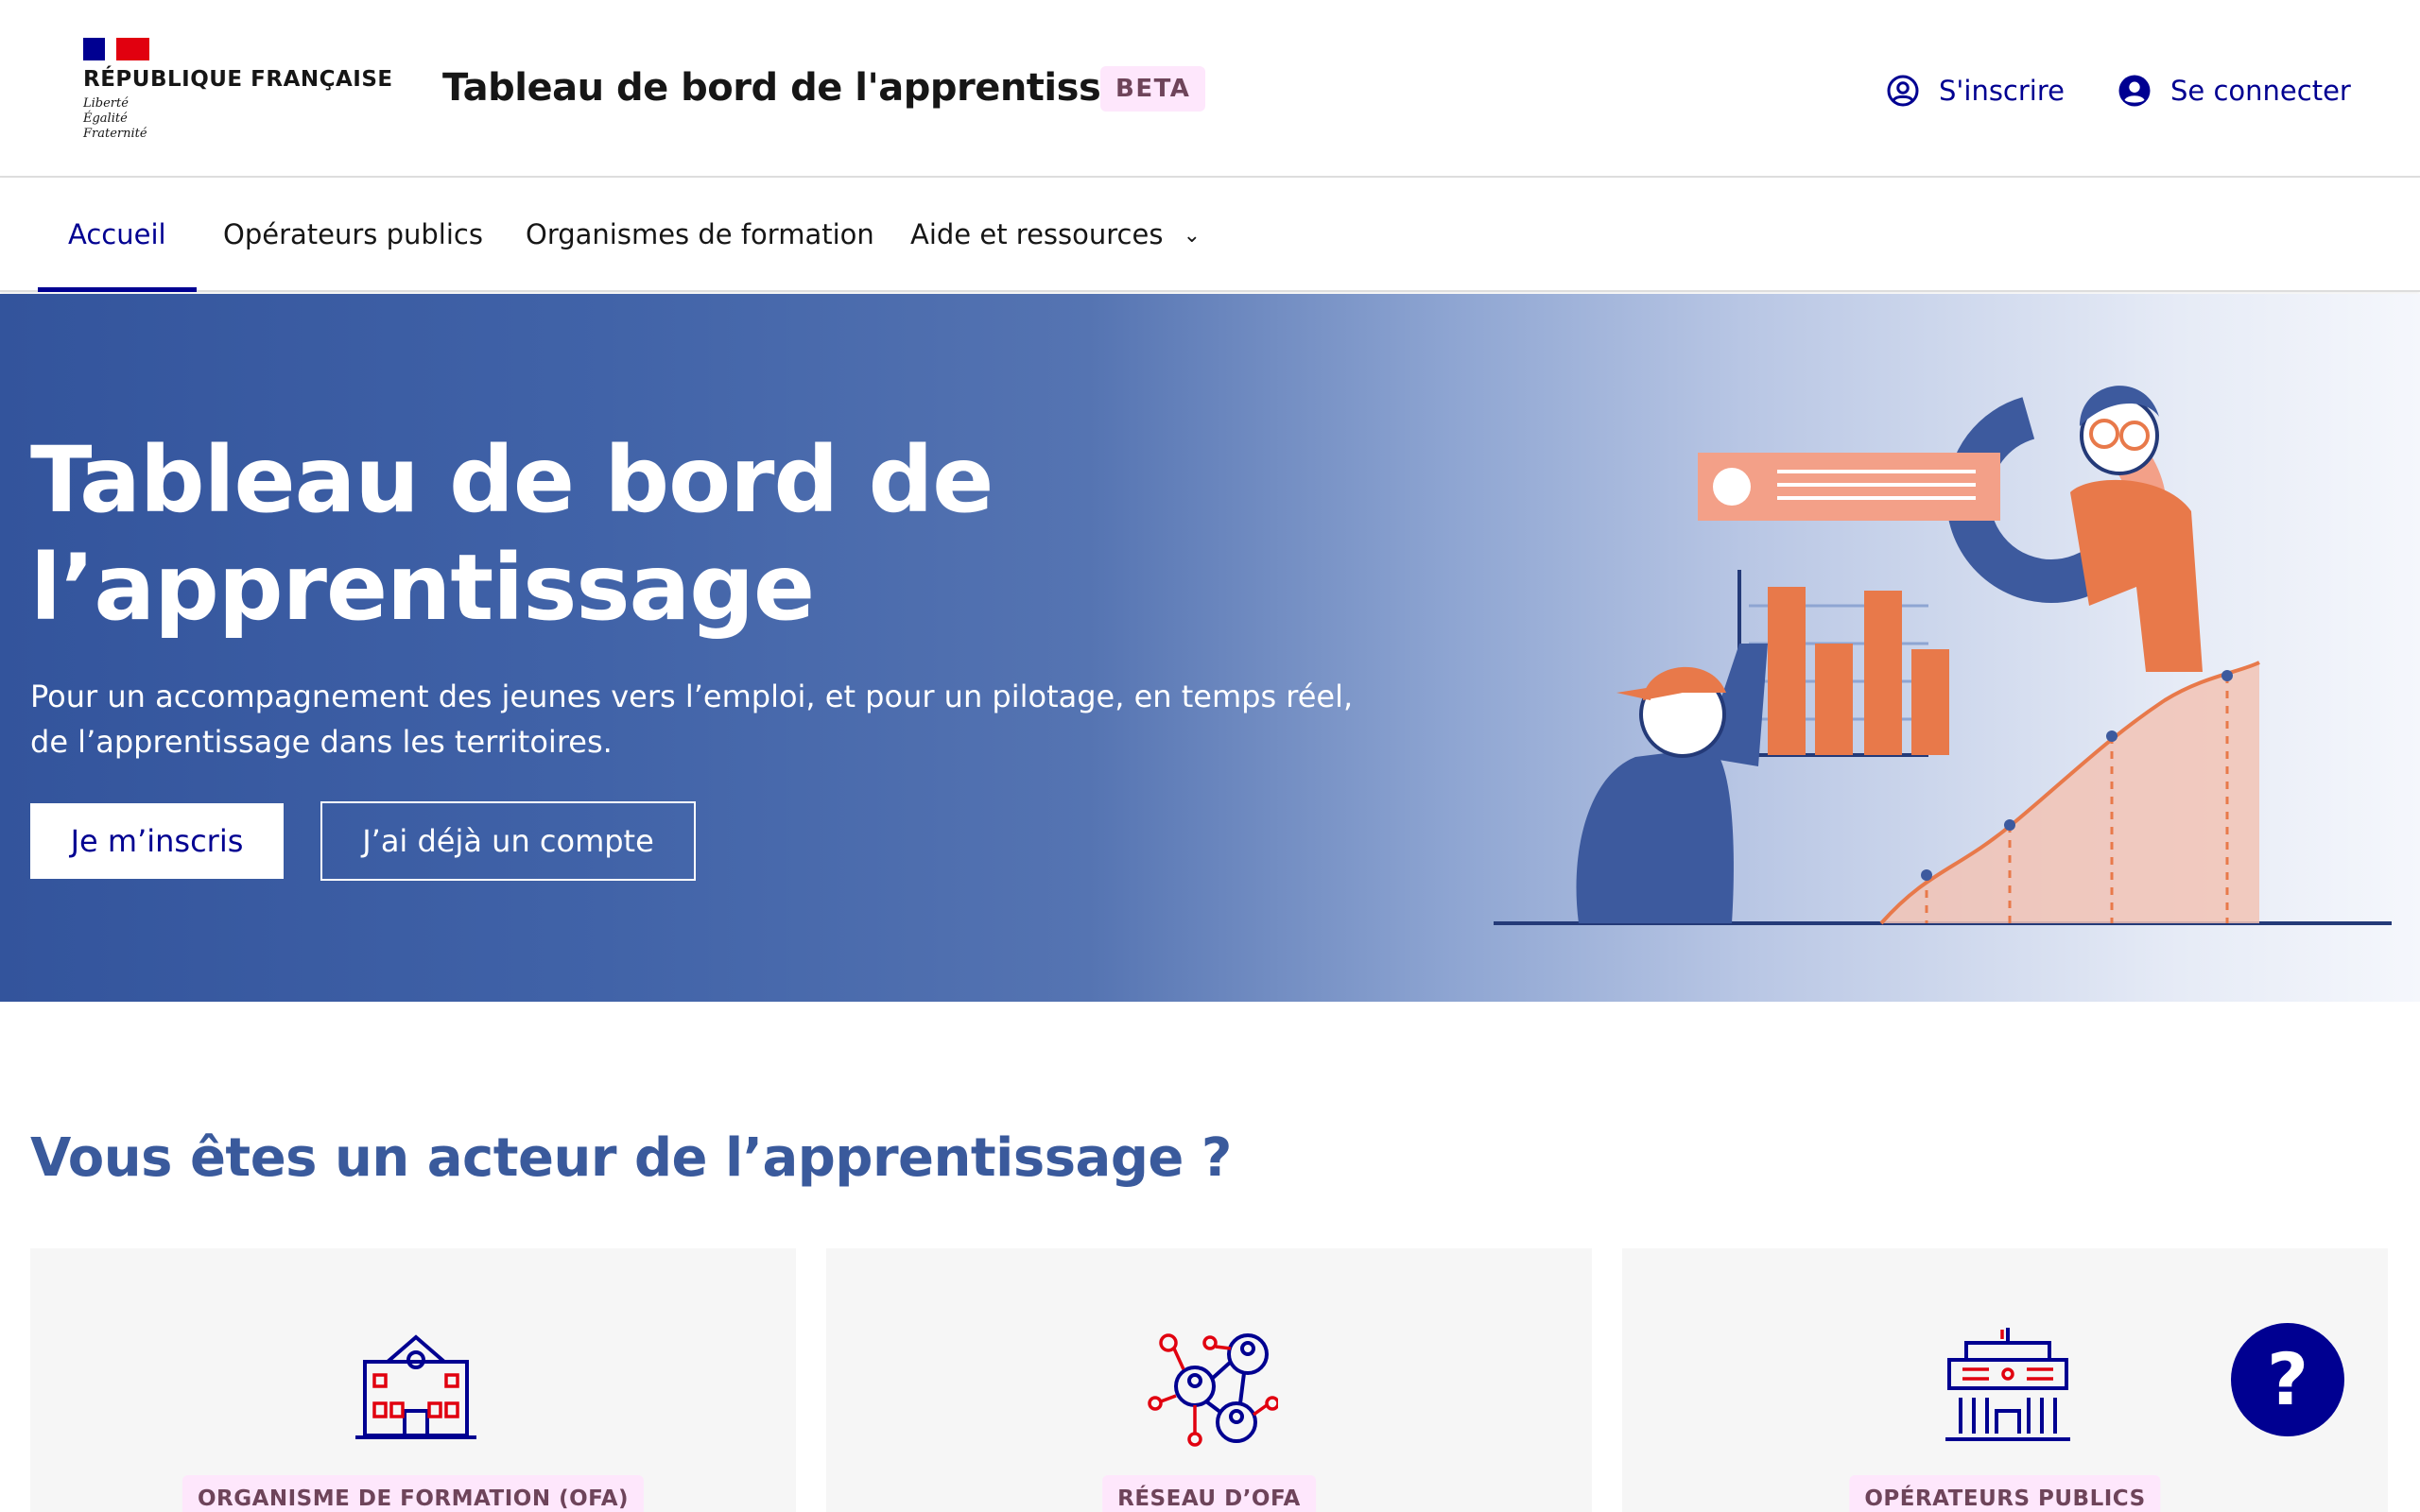 This screenshot has height=1512, width=2420. What do you see at coordinates (1037, 234) in the screenshot?
I see `nav-item-aide-label: Aide et ressources` at bounding box center [1037, 234].